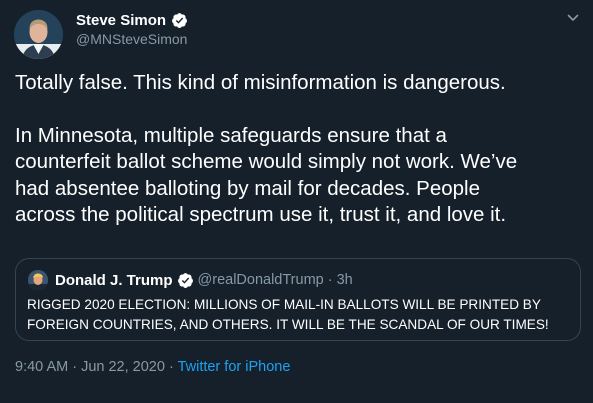  I want to click on chevron-down-icon, so click(573, 18).